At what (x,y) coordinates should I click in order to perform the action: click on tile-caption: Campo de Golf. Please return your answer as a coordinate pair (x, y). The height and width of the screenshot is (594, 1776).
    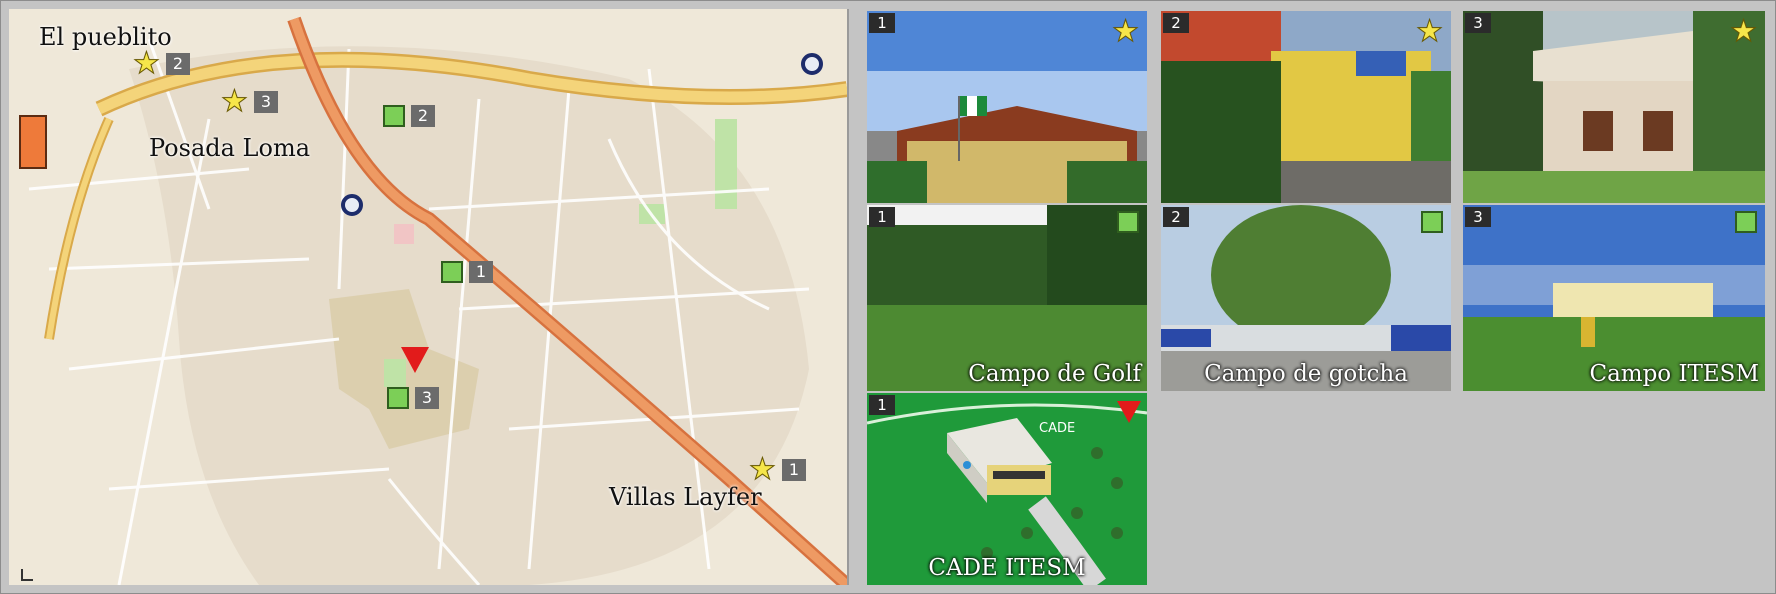
    Looking at the image, I should click on (1054, 374).